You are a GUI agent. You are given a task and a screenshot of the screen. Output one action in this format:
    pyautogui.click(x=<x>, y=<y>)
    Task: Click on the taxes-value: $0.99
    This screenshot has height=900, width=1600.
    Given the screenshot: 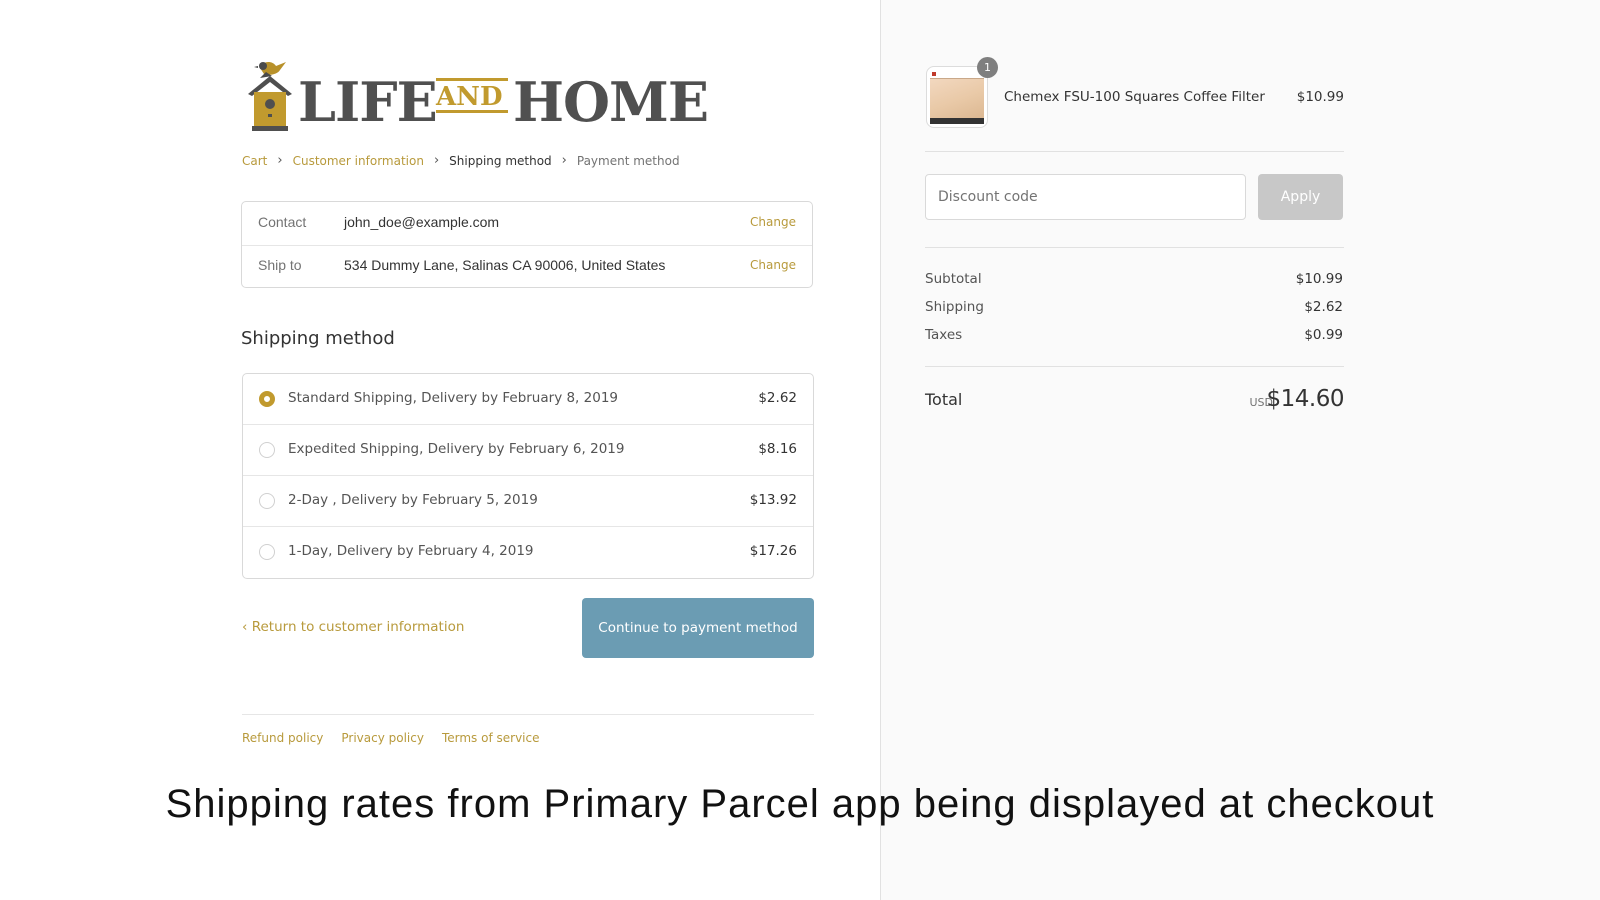 What is the action you would take?
    pyautogui.click(x=1323, y=335)
    